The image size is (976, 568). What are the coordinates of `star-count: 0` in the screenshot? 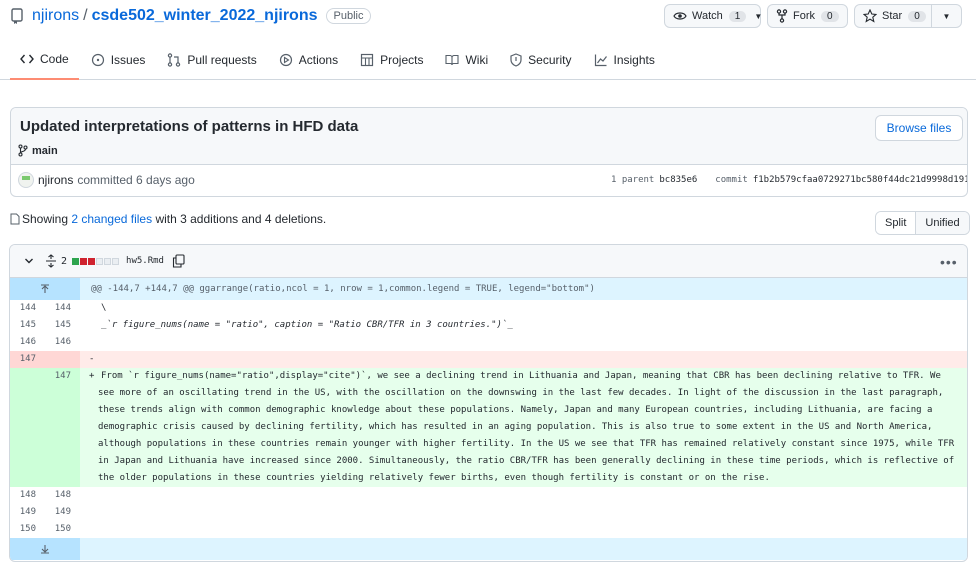 It's located at (917, 16).